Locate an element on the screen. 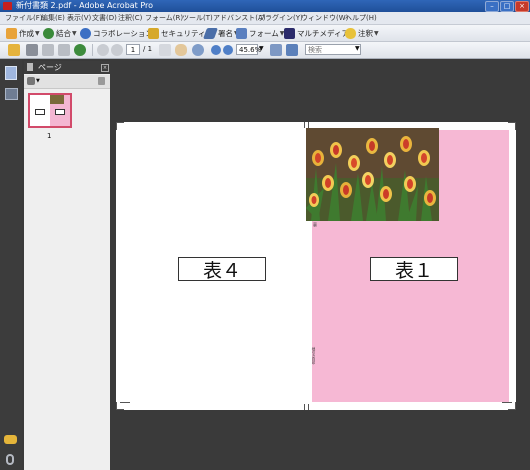 This screenshot has height=470, width=530. front-cover-label: 表１ is located at coordinates (414, 269).